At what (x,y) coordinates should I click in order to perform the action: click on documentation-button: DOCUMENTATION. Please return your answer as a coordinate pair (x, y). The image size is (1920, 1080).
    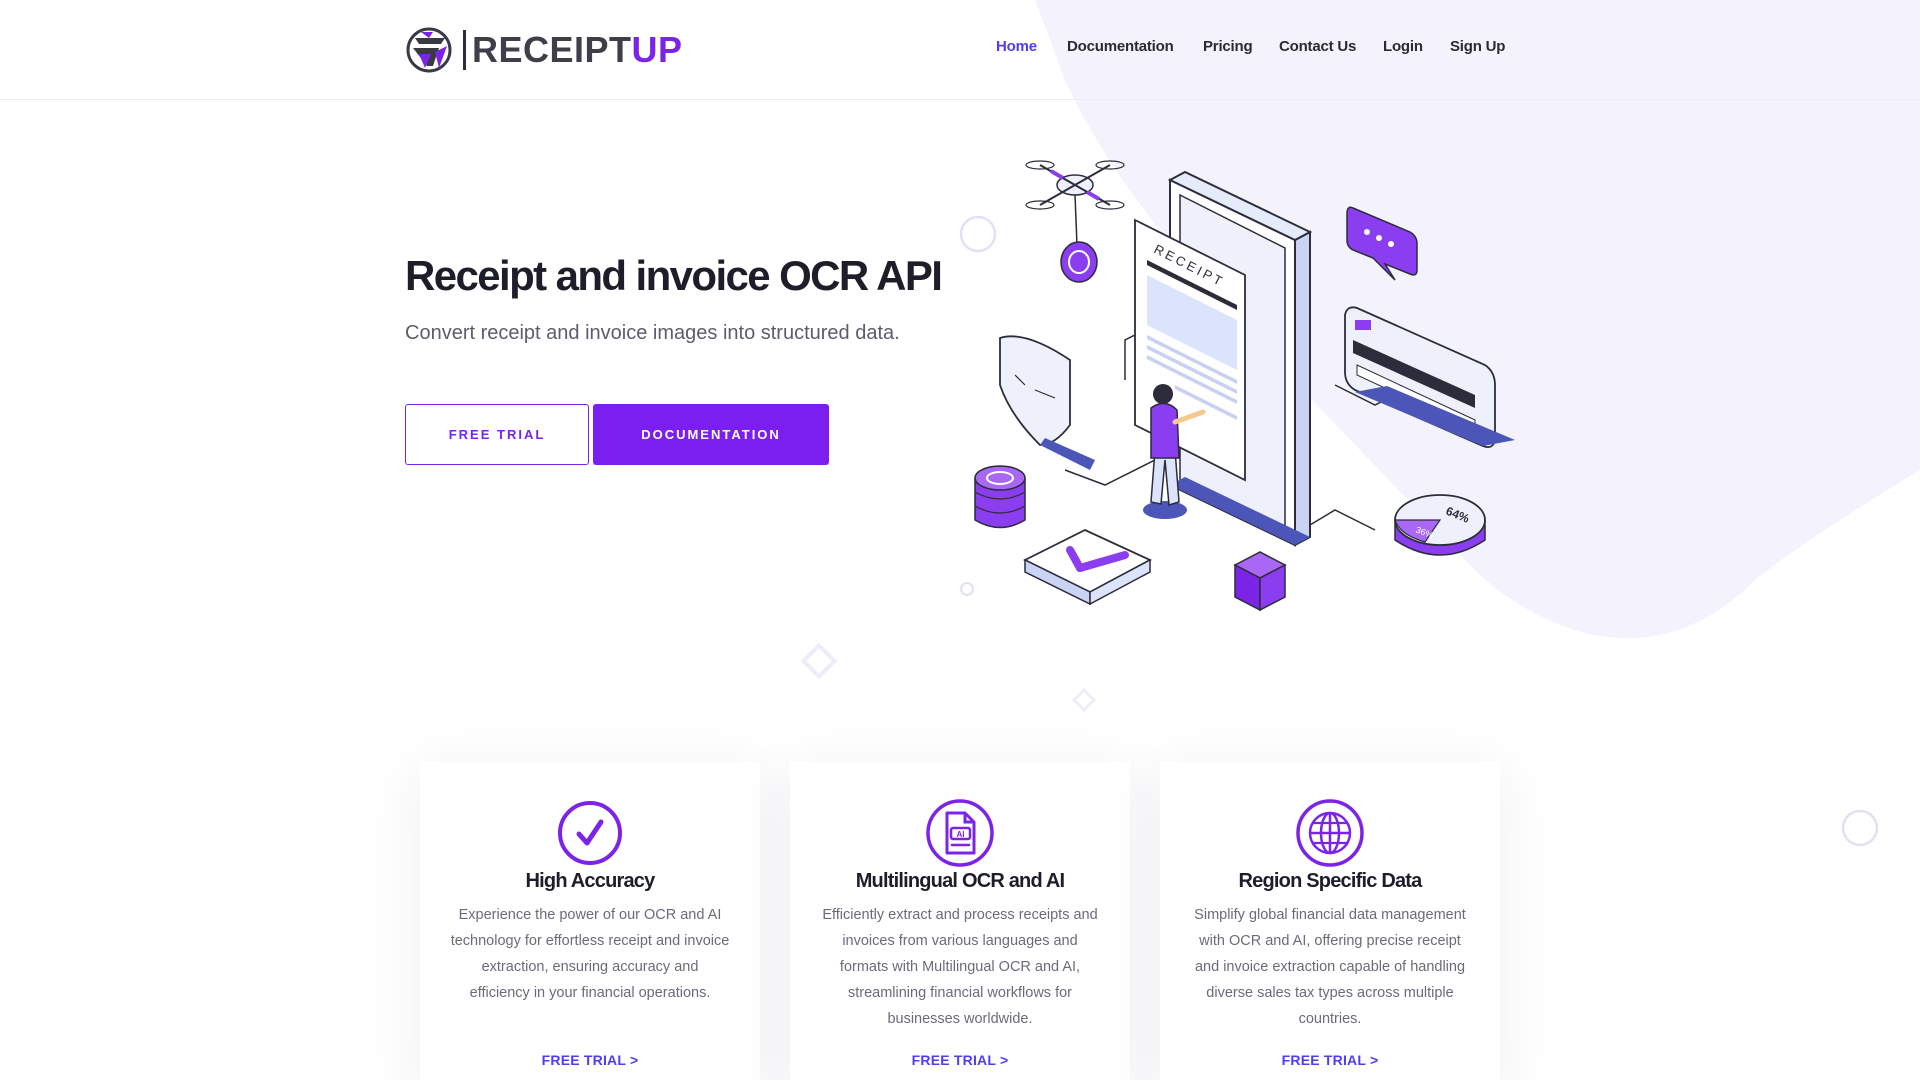
    Looking at the image, I should click on (711, 434).